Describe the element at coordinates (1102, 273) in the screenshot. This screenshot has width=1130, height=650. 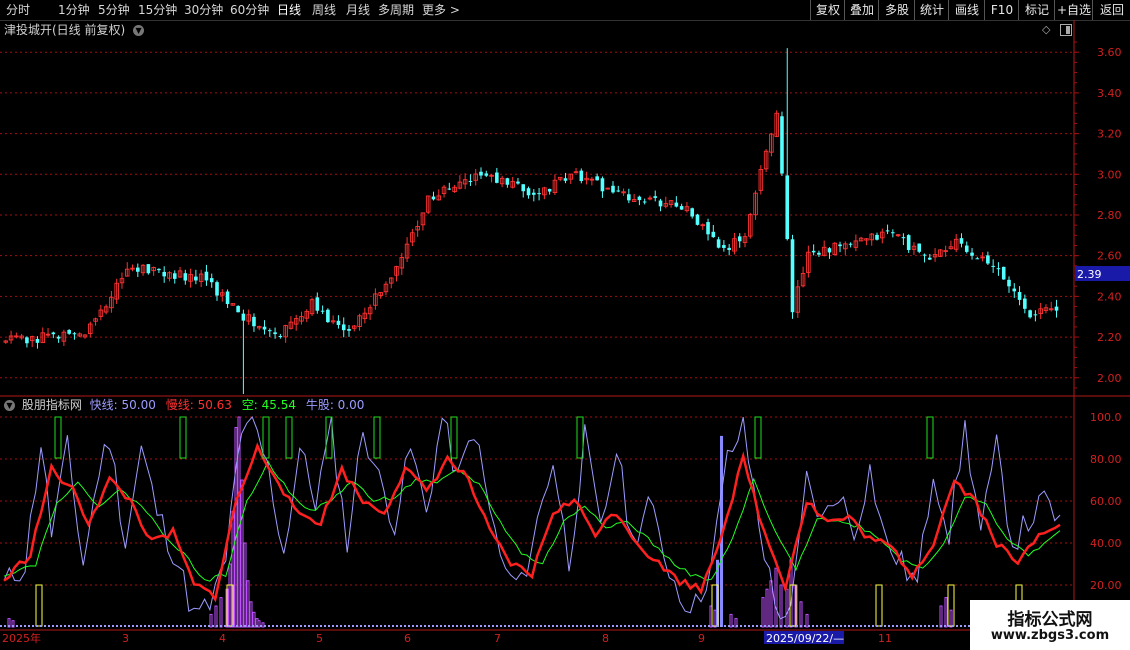
I see `current-price-tag` at that location.